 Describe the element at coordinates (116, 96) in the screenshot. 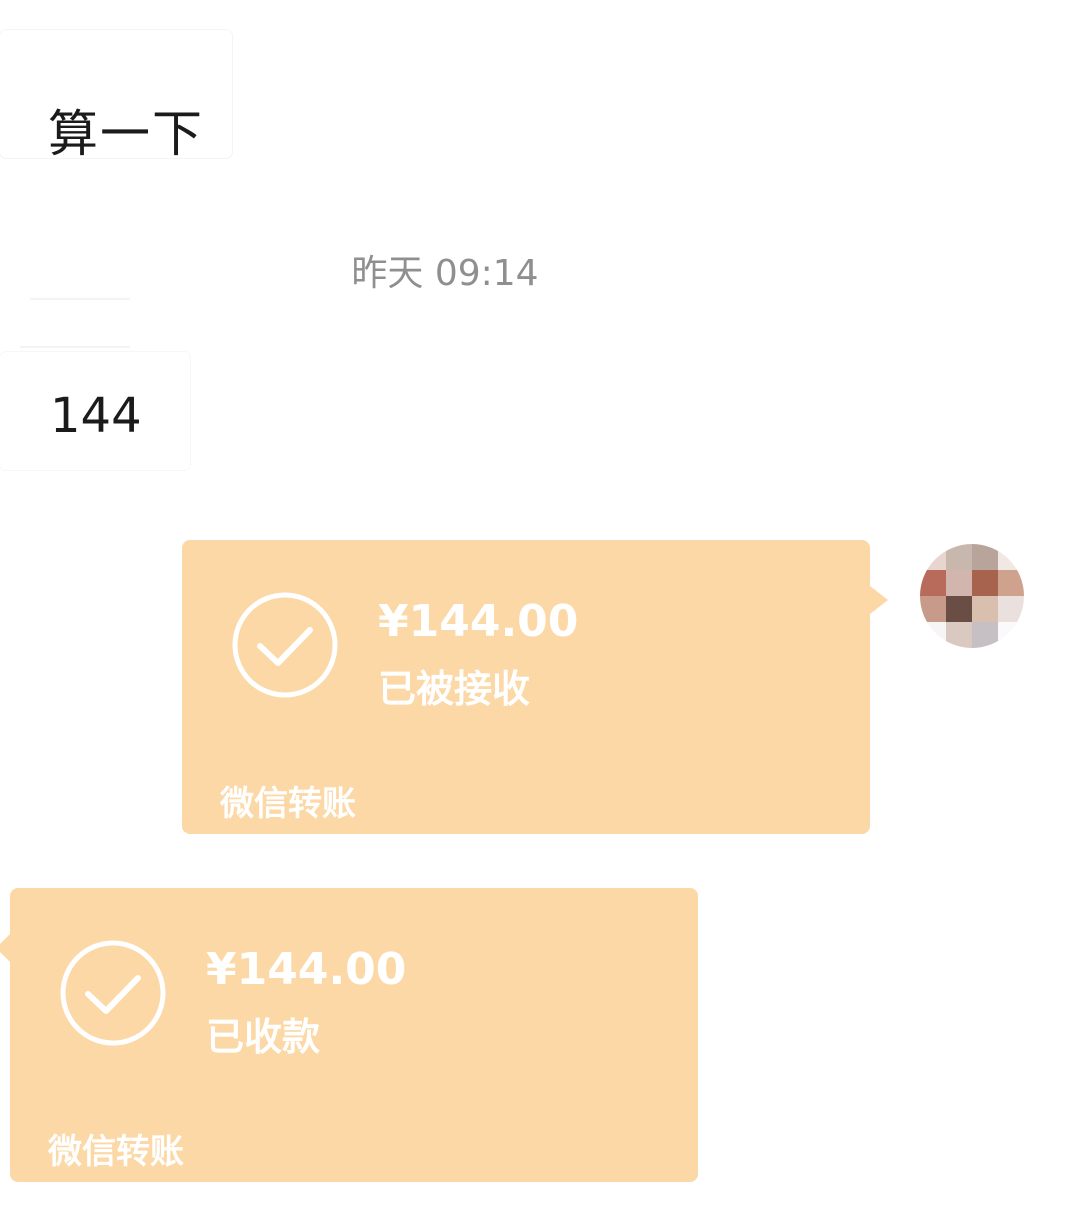

I see `incoming-message-bubble: 算一下` at that location.